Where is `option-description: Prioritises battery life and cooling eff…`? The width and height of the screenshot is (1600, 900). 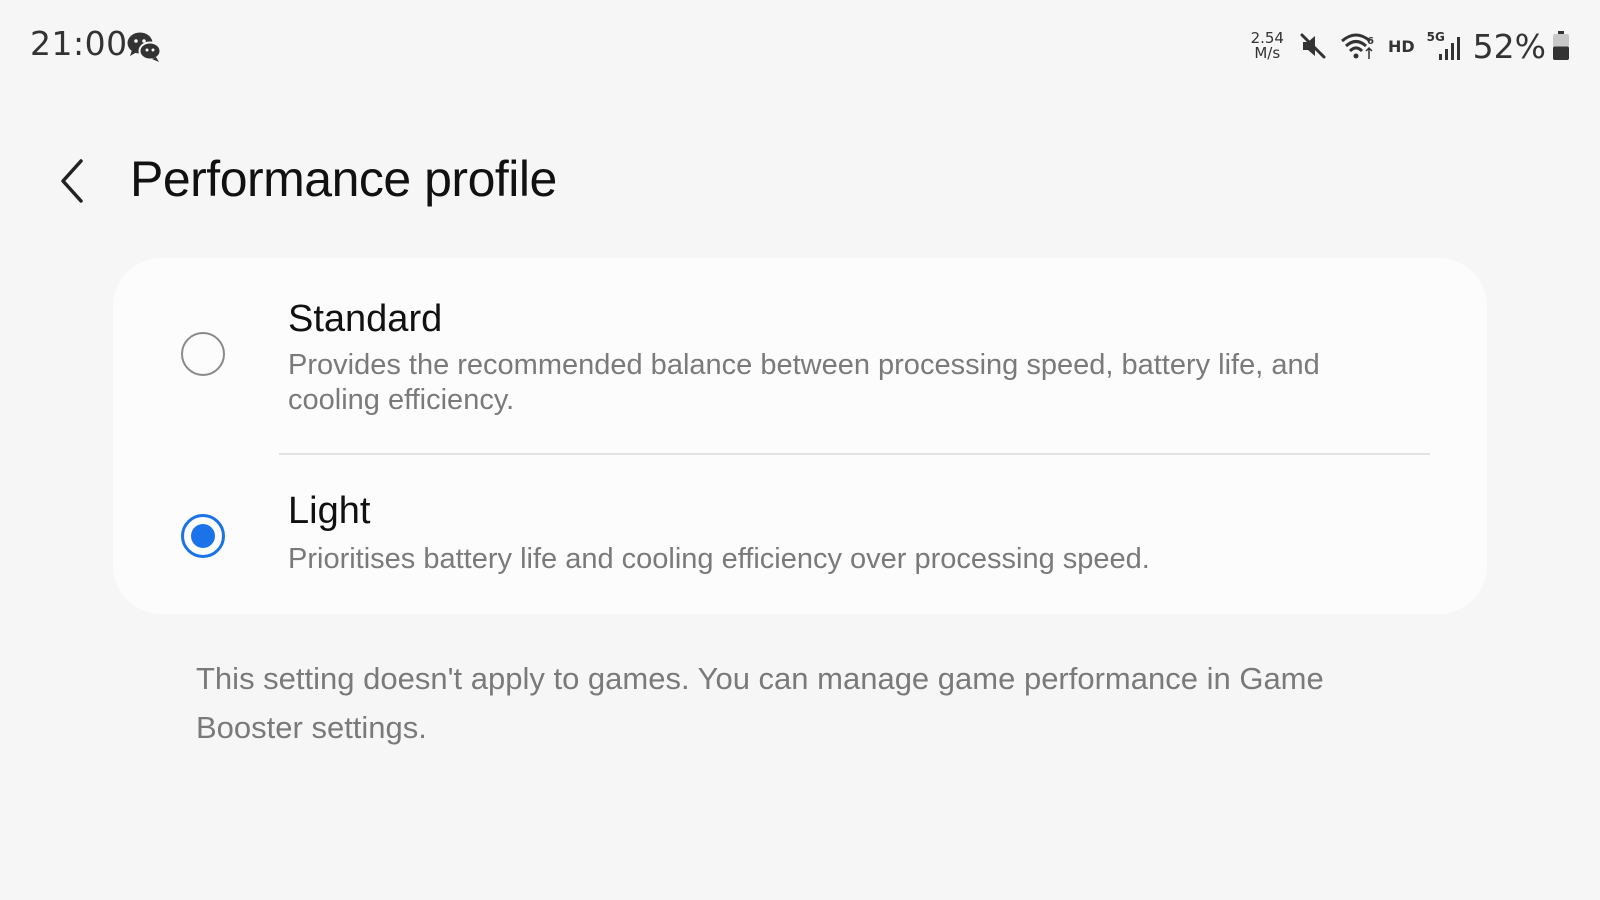
option-description: Prioritises battery life and cooling eff… is located at coordinates (719, 559).